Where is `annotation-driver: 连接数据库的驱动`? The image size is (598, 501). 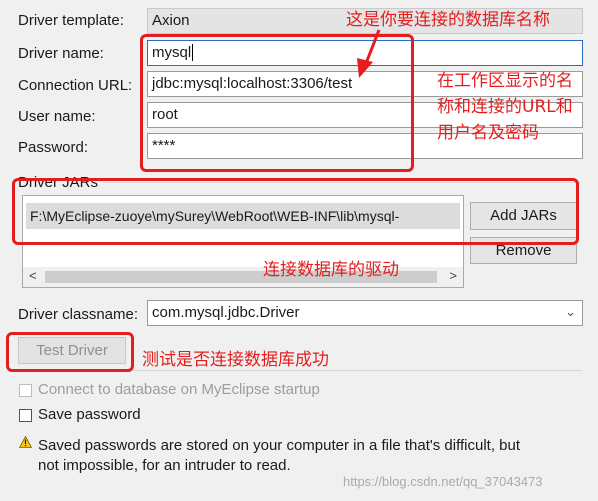
annotation-driver: 连接数据库的驱动 is located at coordinates (331, 270).